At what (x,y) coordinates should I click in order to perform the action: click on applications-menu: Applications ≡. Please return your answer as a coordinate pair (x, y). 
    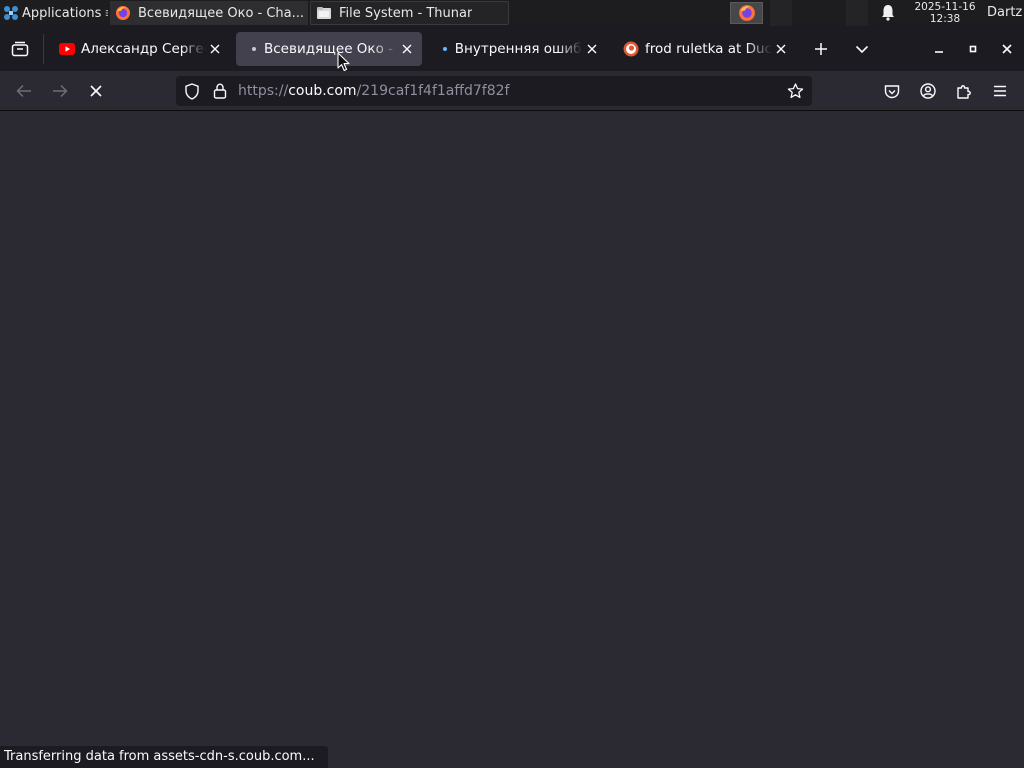
    Looking at the image, I should click on (54, 13).